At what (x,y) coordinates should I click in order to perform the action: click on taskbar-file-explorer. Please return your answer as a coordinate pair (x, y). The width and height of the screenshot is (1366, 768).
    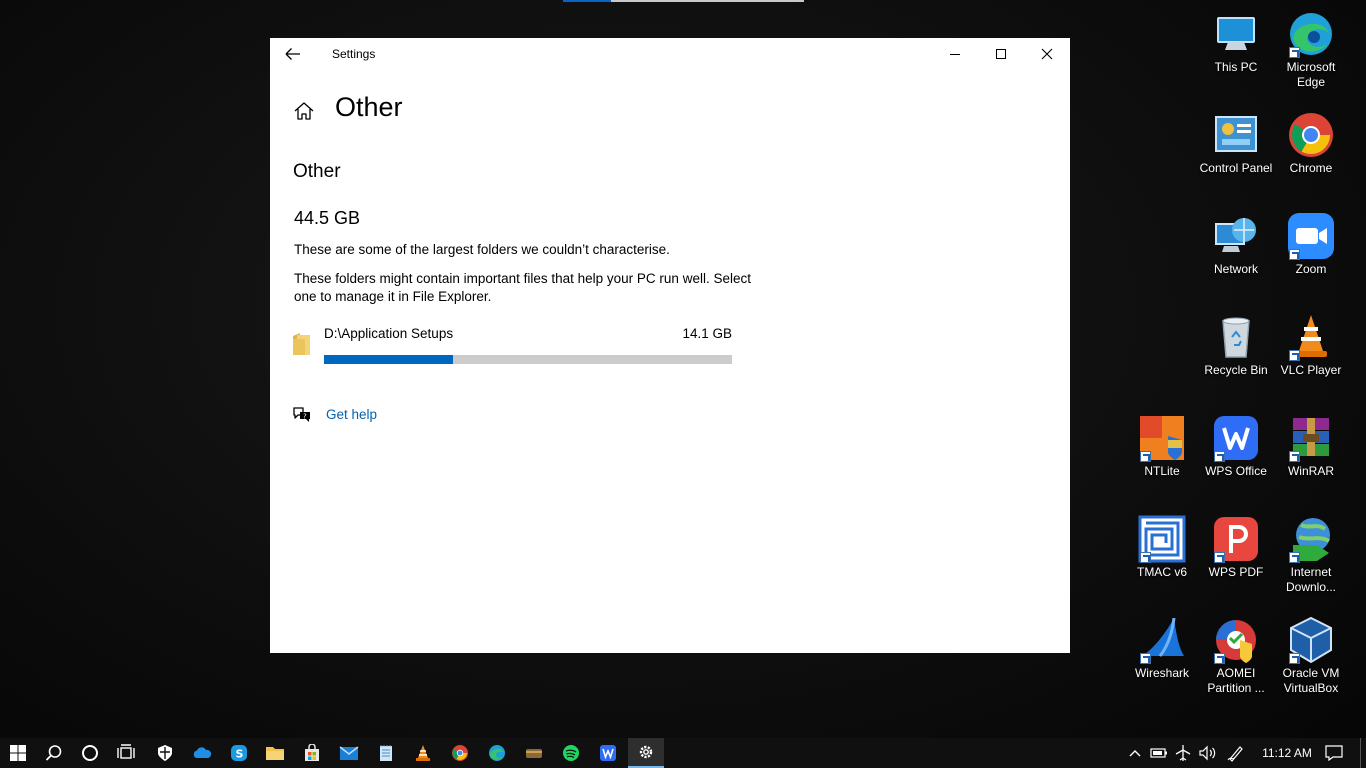
    Looking at the image, I should click on (275, 753).